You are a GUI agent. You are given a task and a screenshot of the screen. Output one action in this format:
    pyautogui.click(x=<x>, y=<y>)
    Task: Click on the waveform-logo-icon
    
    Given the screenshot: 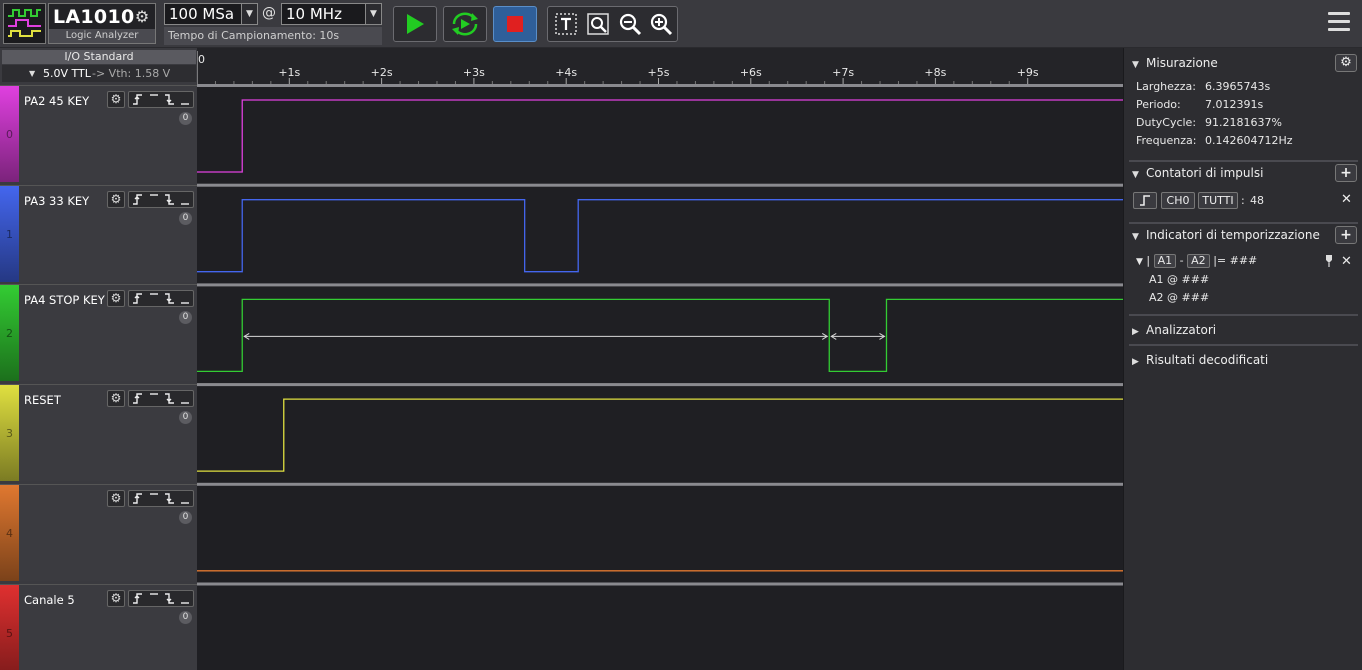 What is the action you would take?
    pyautogui.click(x=24, y=23)
    